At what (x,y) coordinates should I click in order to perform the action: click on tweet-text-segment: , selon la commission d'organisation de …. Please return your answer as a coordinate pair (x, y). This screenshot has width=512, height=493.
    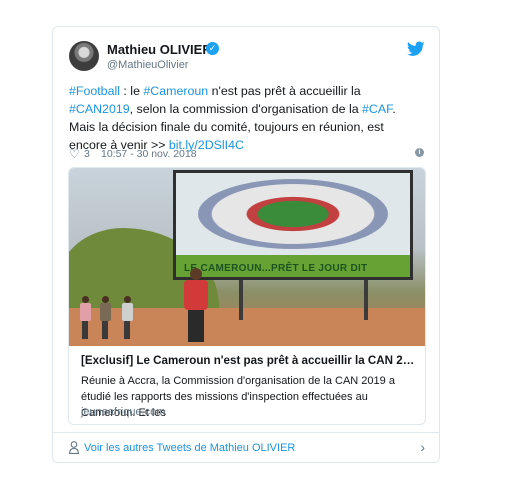
    Looking at the image, I should click on (246, 109).